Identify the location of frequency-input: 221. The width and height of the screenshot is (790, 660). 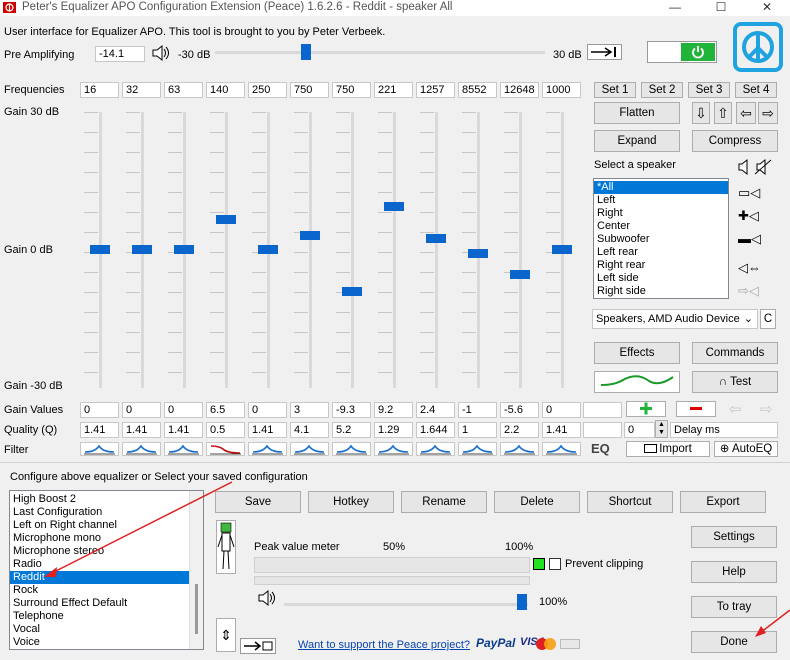
(393, 90).